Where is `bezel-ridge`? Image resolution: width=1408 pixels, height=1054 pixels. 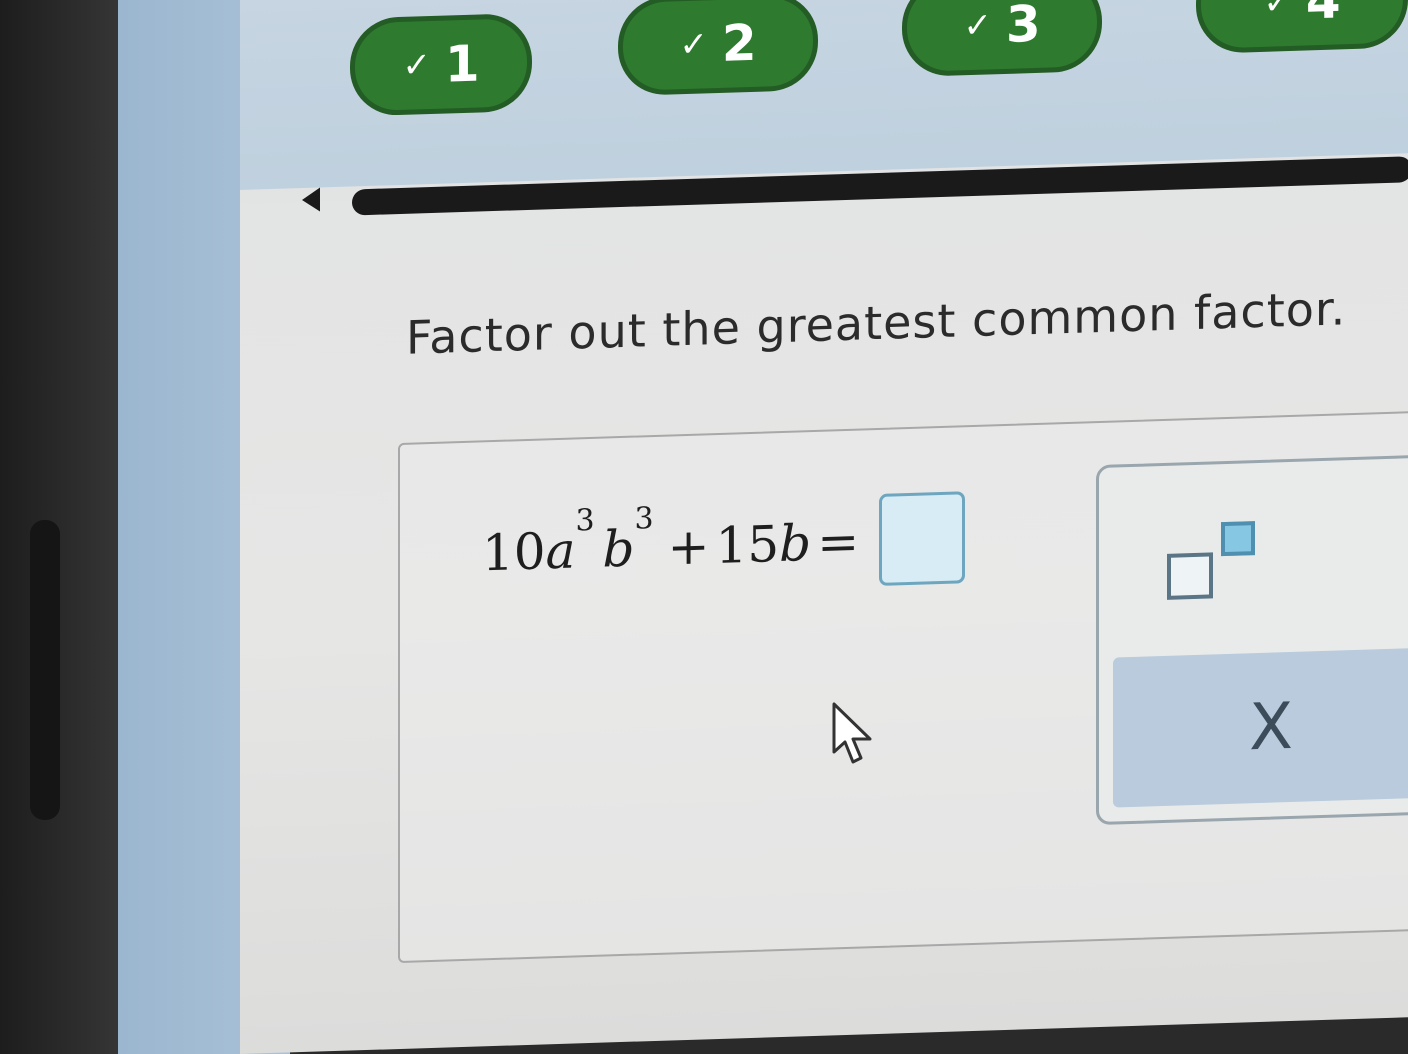
bezel-ridge is located at coordinates (45, 670).